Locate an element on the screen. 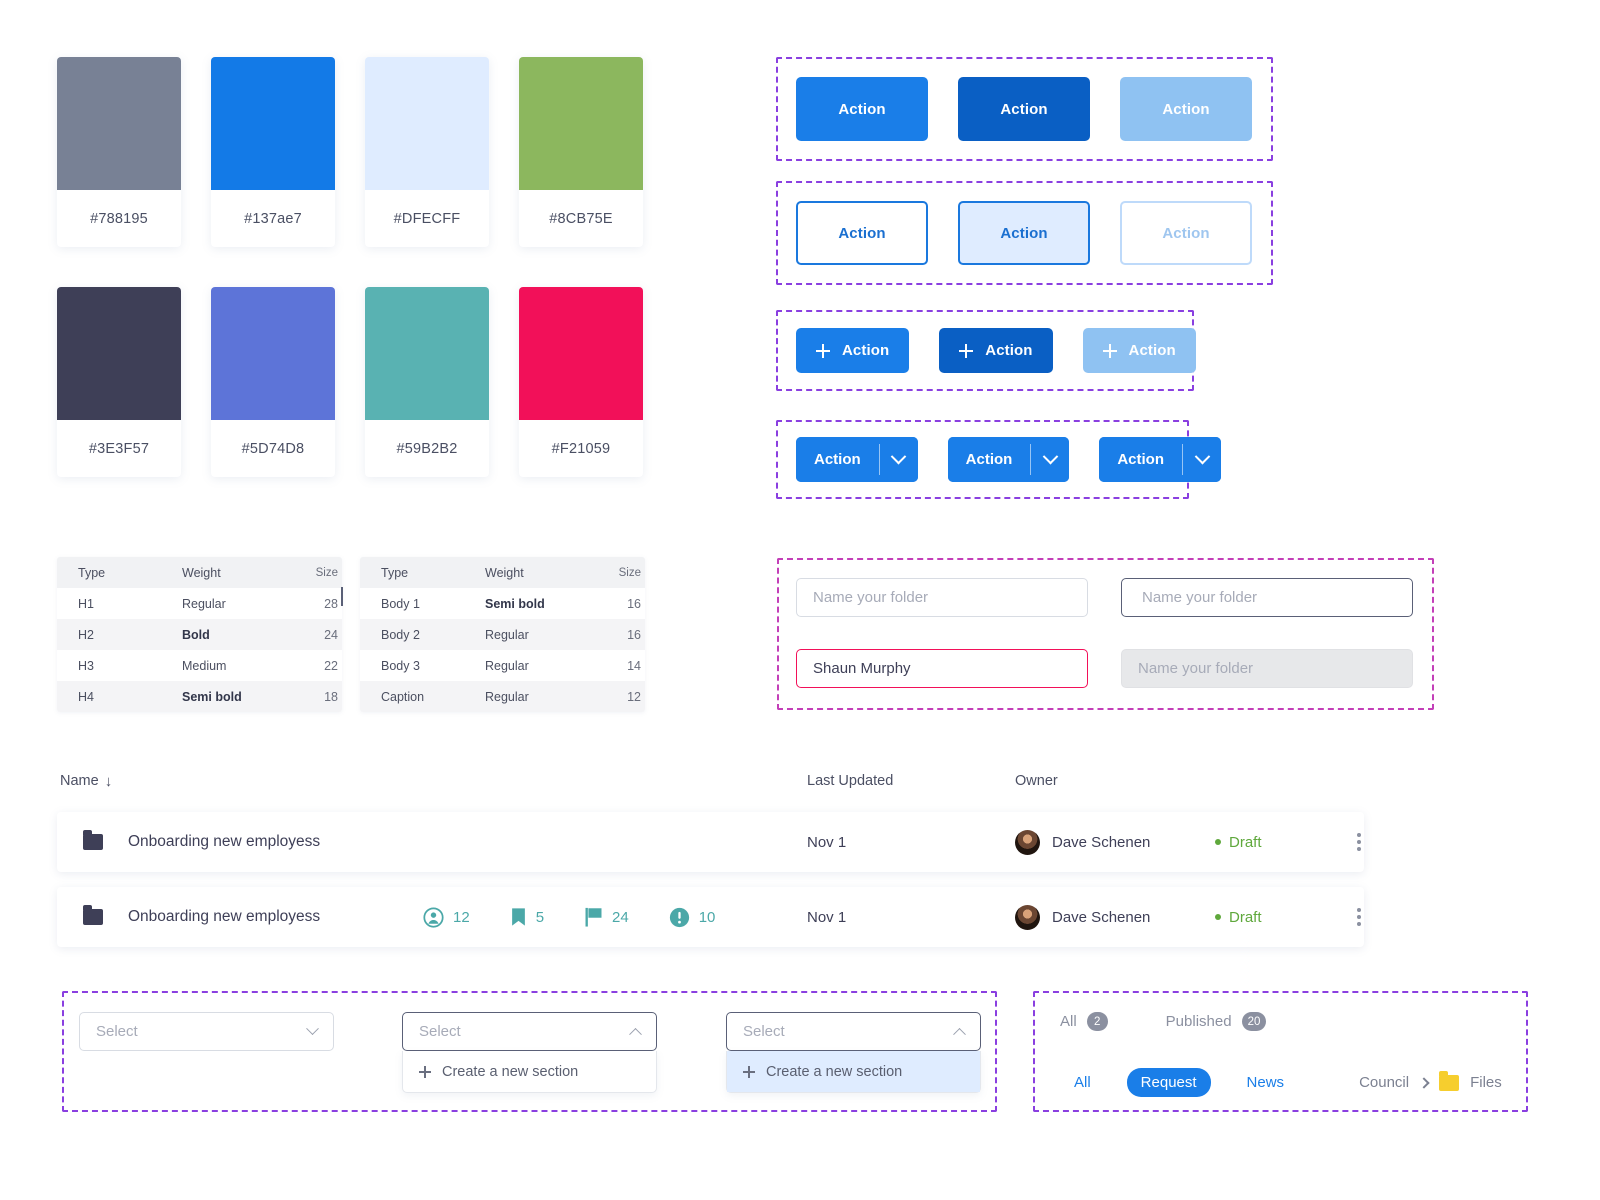  split-action-button-2: Action is located at coordinates (1008, 459).